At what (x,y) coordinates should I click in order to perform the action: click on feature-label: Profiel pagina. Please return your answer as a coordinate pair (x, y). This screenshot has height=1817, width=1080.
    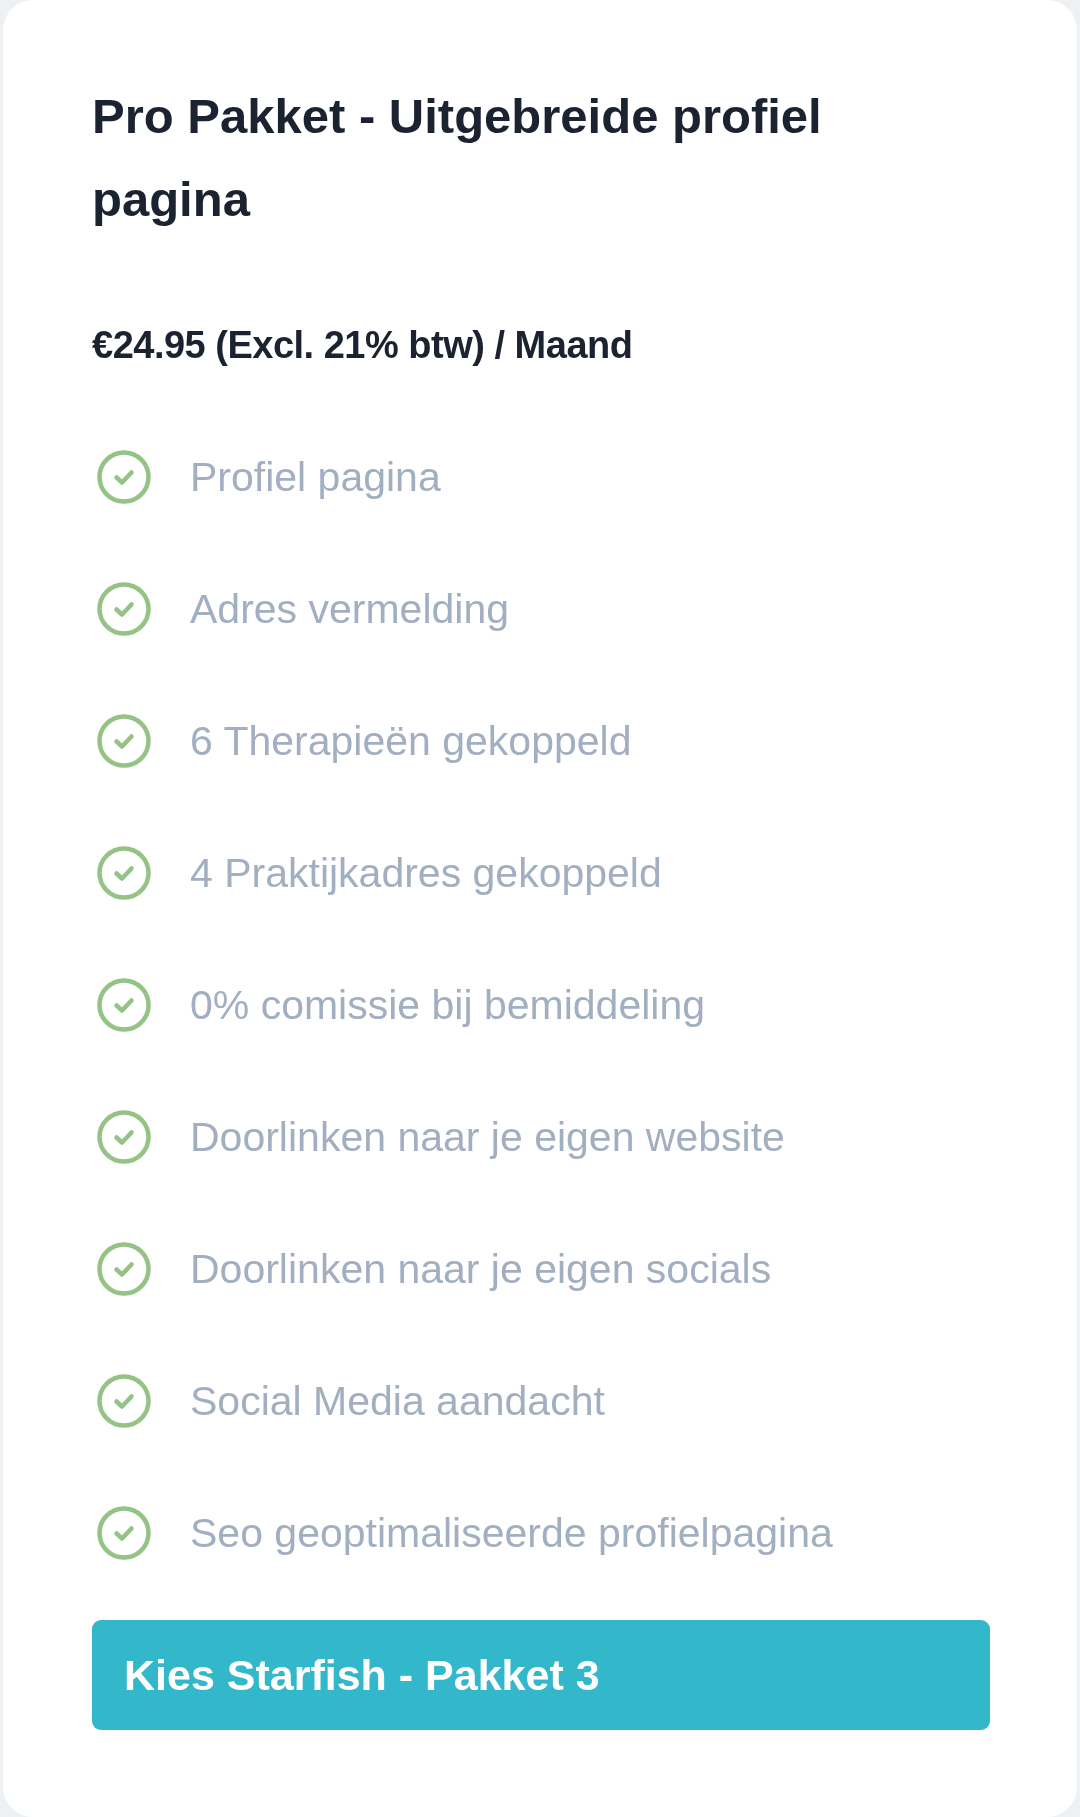
    Looking at the image, I should click on (315, 477).